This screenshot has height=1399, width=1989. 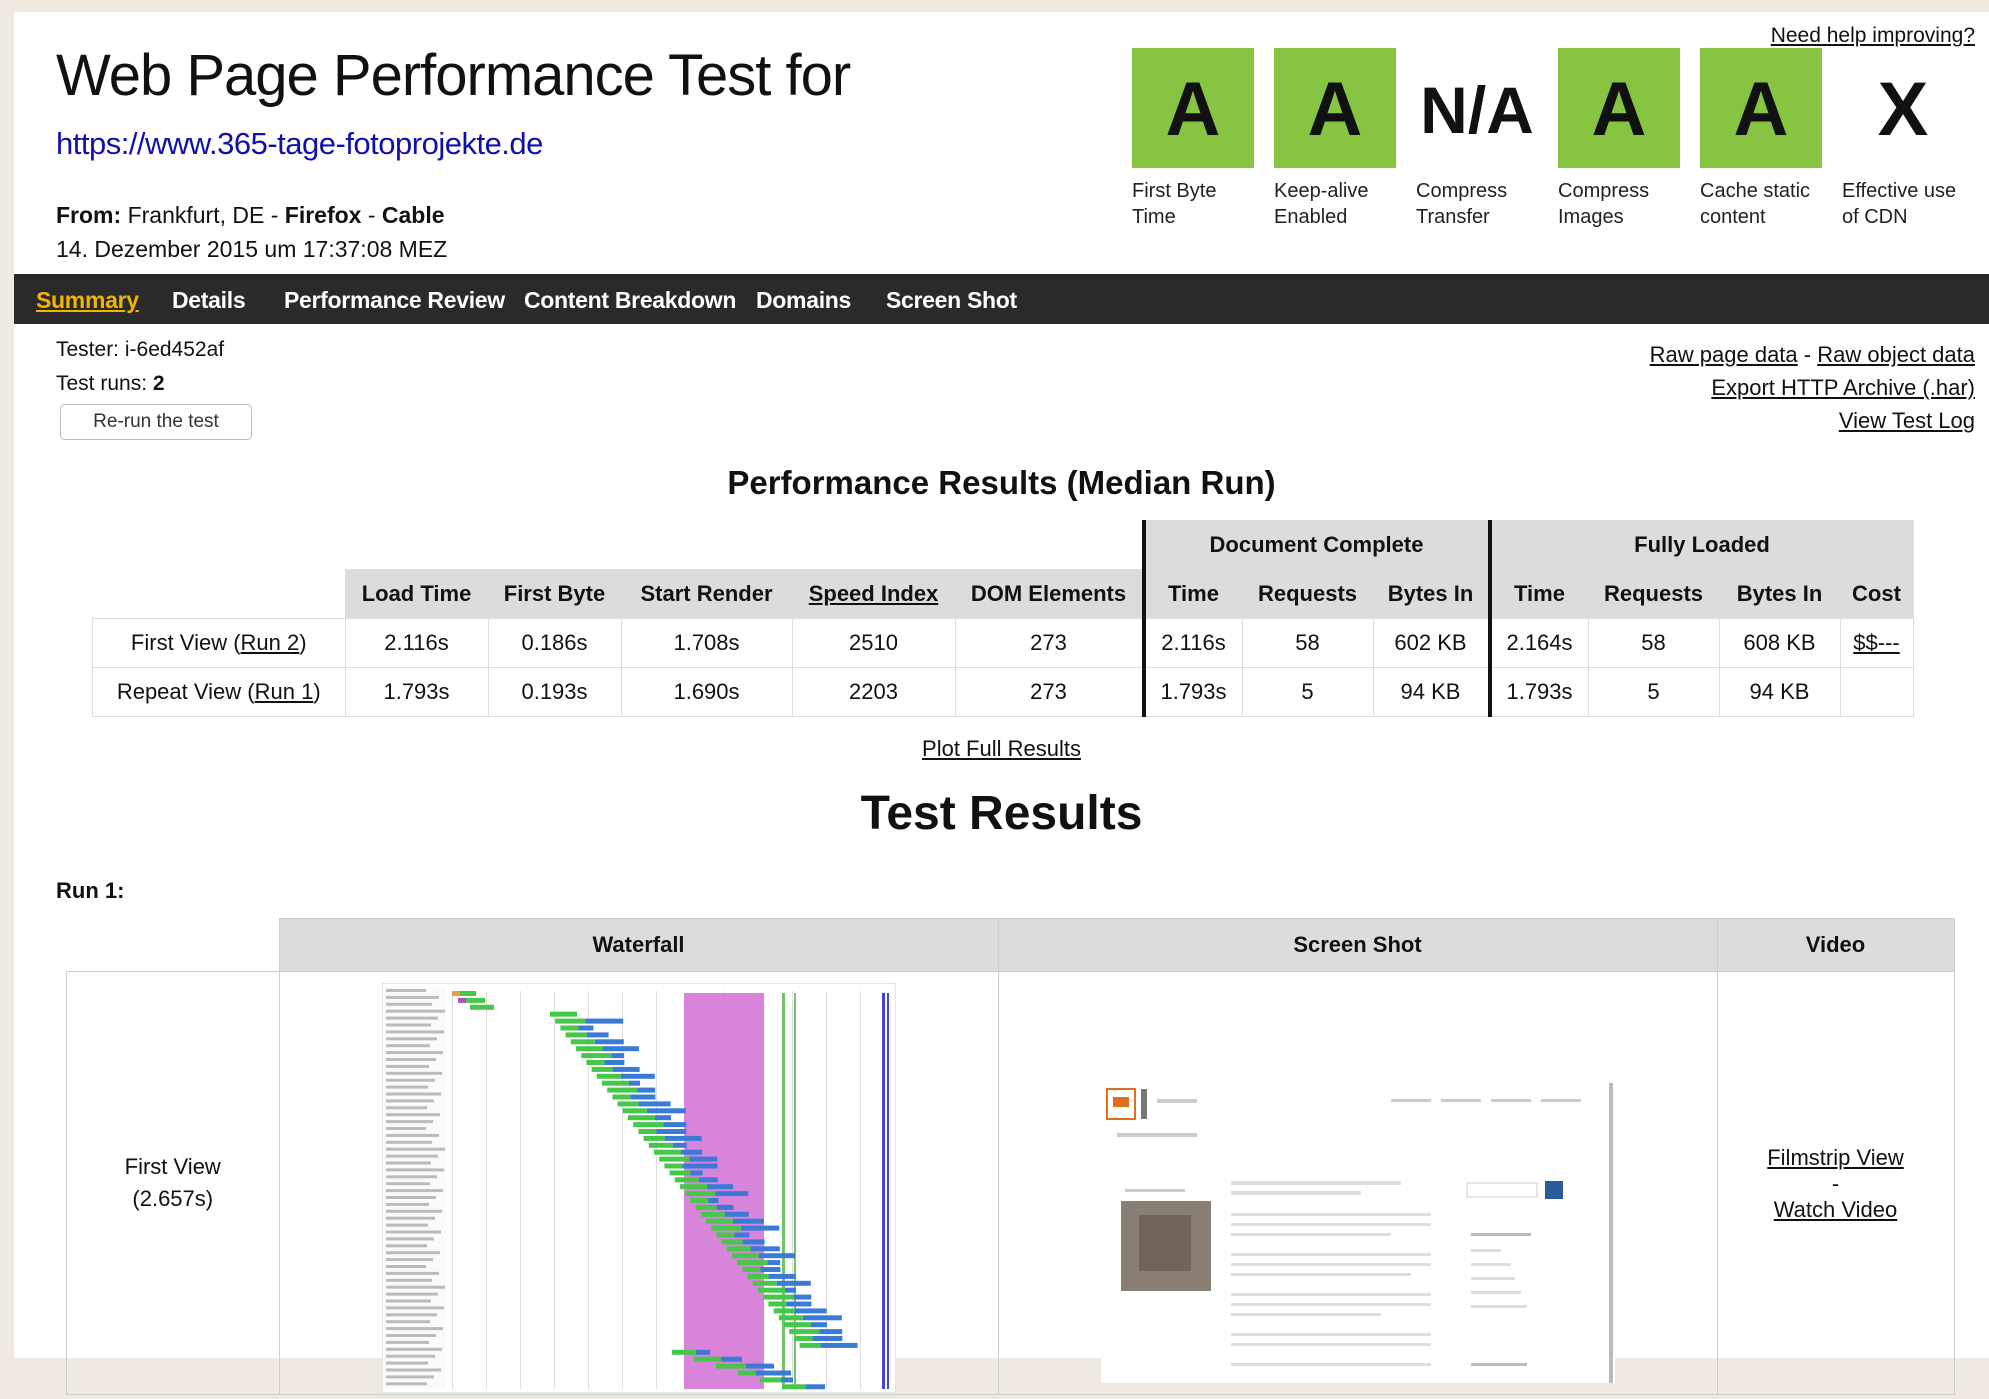 What do you see at coordinates (394, 300) in the screenshot?
I see `tab-performance-review: Performance Review` at bounding box center [394, 300].